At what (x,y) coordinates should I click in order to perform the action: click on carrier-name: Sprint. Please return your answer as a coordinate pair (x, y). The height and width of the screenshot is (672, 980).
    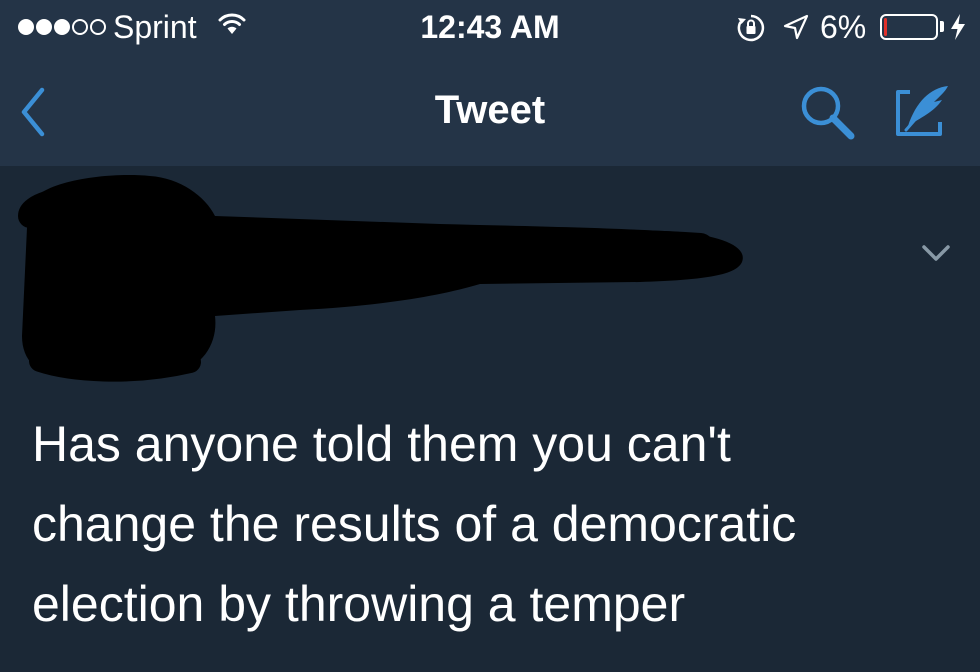
    Looking at the image, I should click on (155, 27).